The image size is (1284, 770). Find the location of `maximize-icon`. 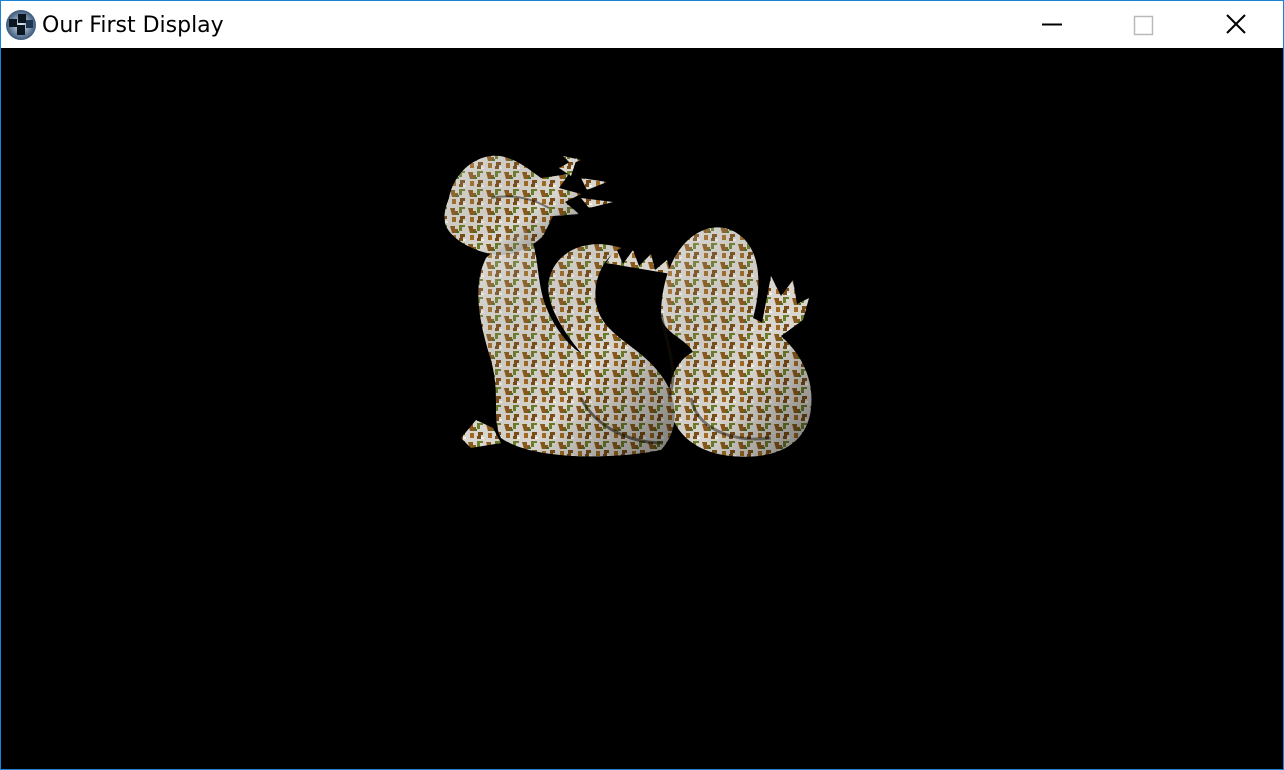

maximize-icon is located at coordinates (1143, 25).